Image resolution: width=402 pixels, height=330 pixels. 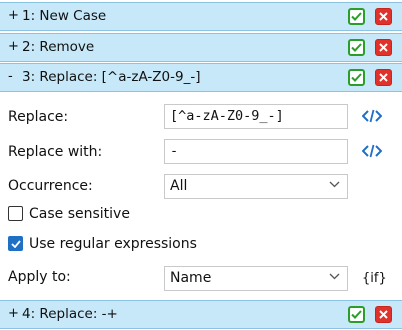 I want to click on replace-input: [^a-zA-Z0-9_-], so click(x=256, y=116).